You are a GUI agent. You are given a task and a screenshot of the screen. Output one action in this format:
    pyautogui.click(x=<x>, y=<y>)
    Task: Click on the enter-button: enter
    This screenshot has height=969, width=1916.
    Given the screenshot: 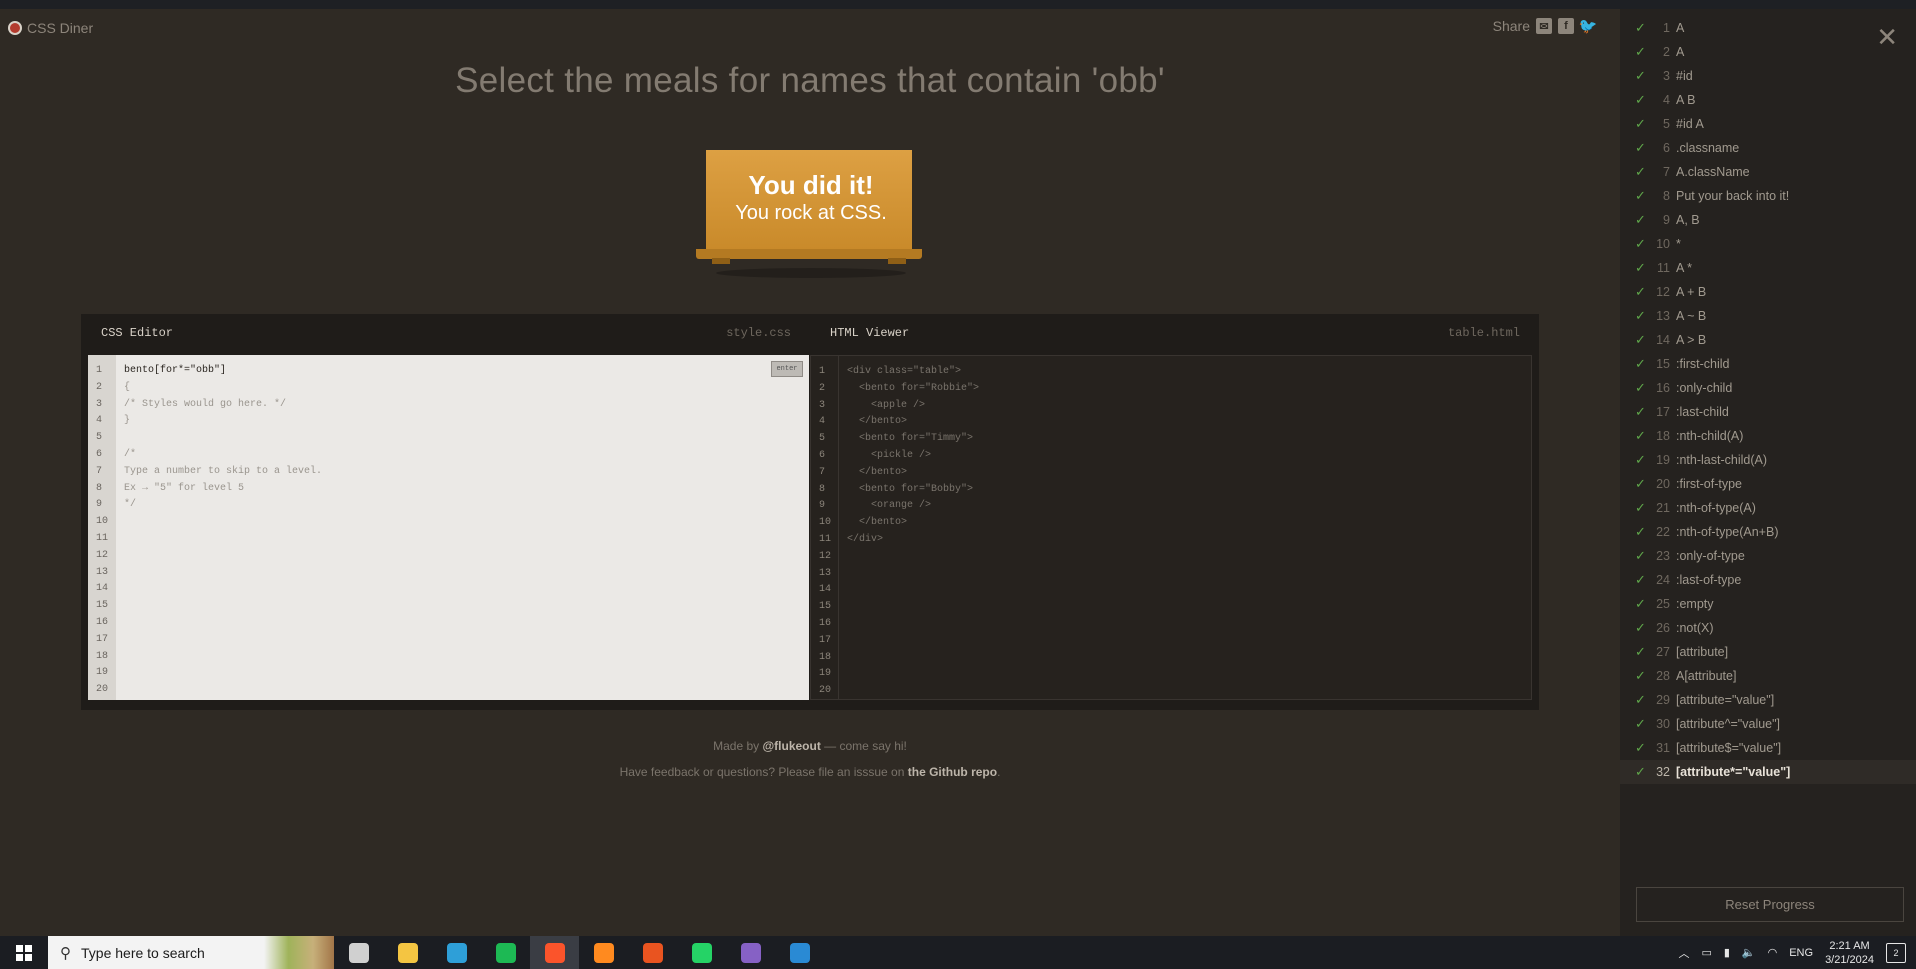 What is the action you would take?
    pyautogui.click(x=787, y=369)
    